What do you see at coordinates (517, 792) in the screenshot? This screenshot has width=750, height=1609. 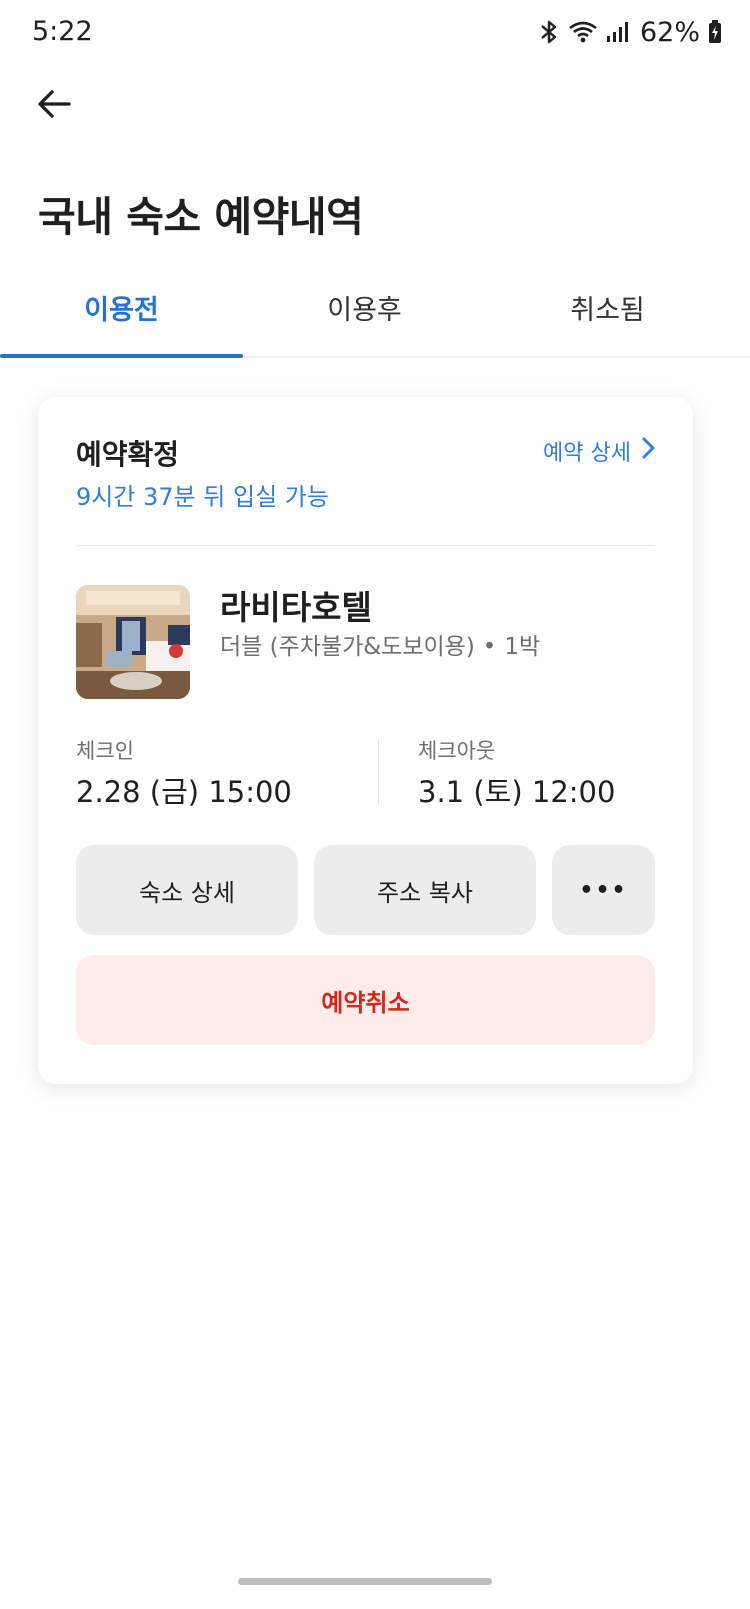 I see `checkout-value: 3.1 (토) 12:00` at bounding box center [517, 792].